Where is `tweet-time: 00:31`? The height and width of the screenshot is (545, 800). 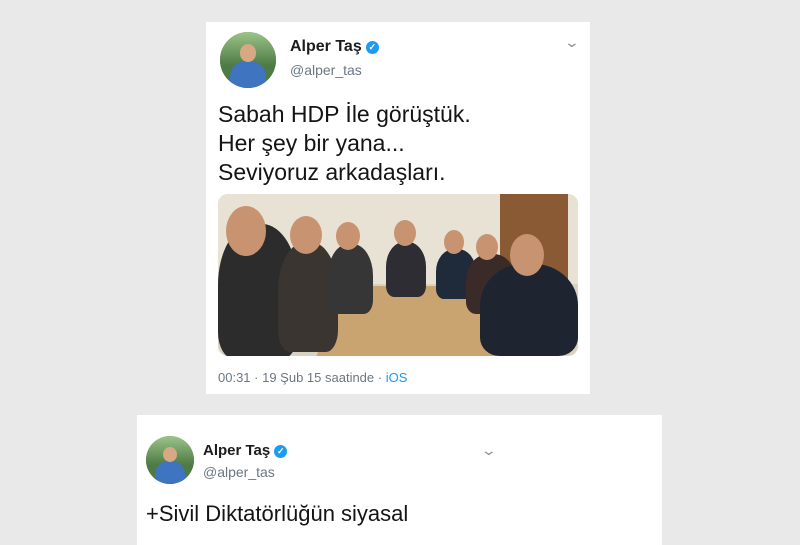 tweet-time: 00:31 is located at coordinates (234, 377).